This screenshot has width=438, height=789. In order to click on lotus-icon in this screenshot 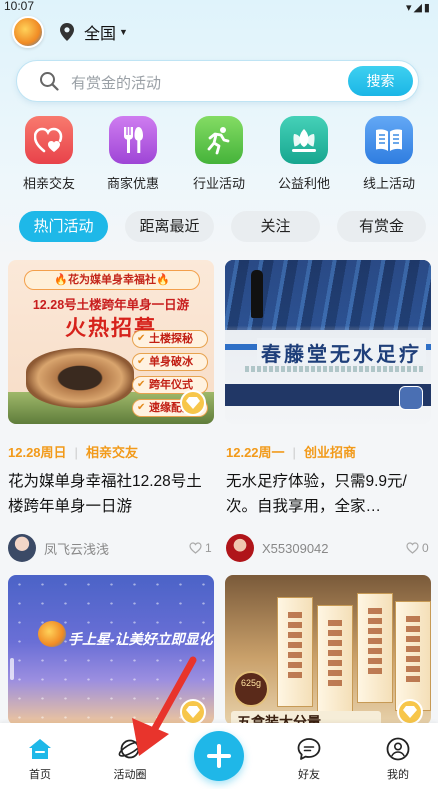, I will do `click(304, 140)`.